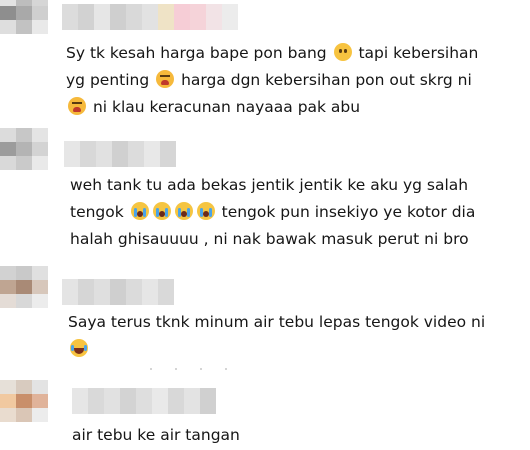 This screenshot has width=530, height=450. What do you see at coordinates (342, 52) in the screenshot?
I see `worried-face-icon` at bounding box center [342, 52].